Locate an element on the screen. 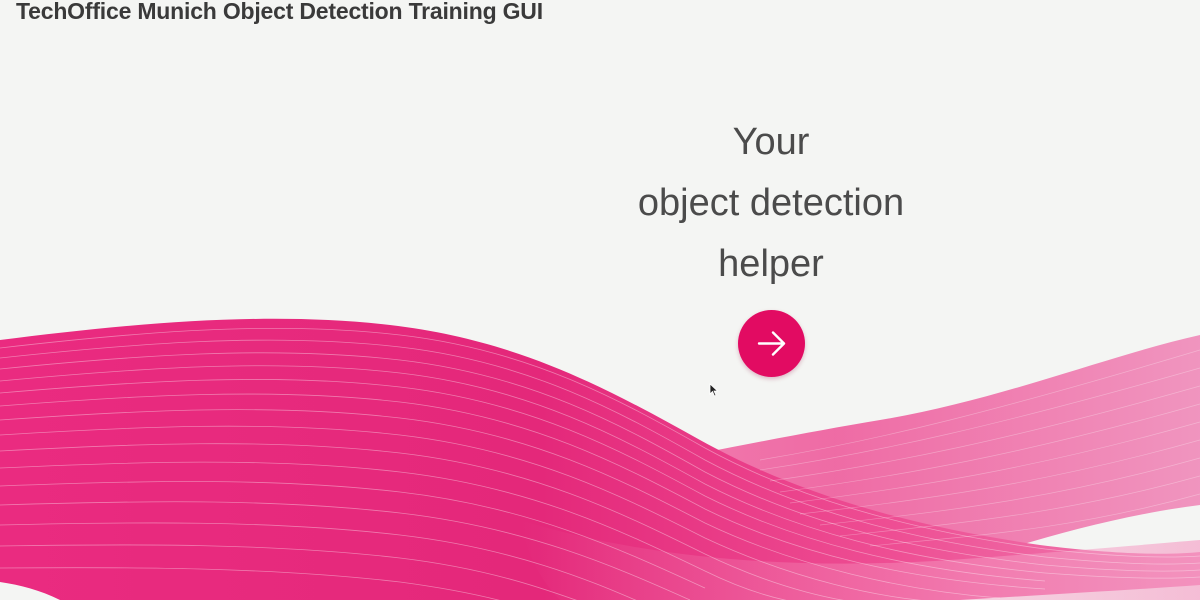 This screenshot has height=600, width=1200. arrow-right-icon is located at coordinates (771, 343).